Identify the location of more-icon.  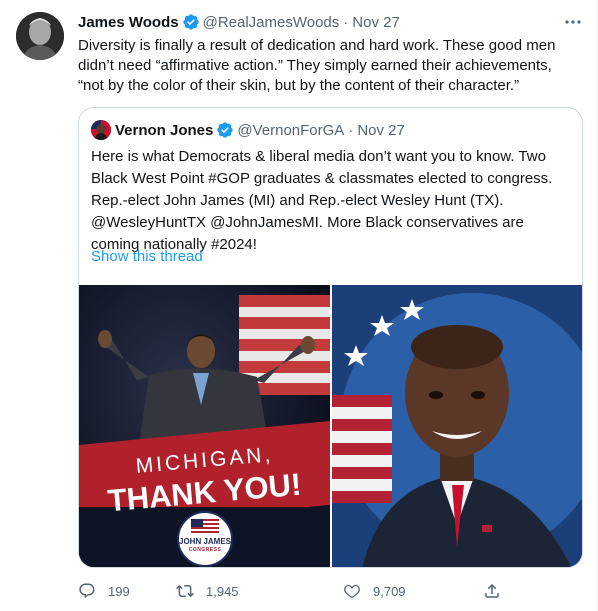
(573, 22).